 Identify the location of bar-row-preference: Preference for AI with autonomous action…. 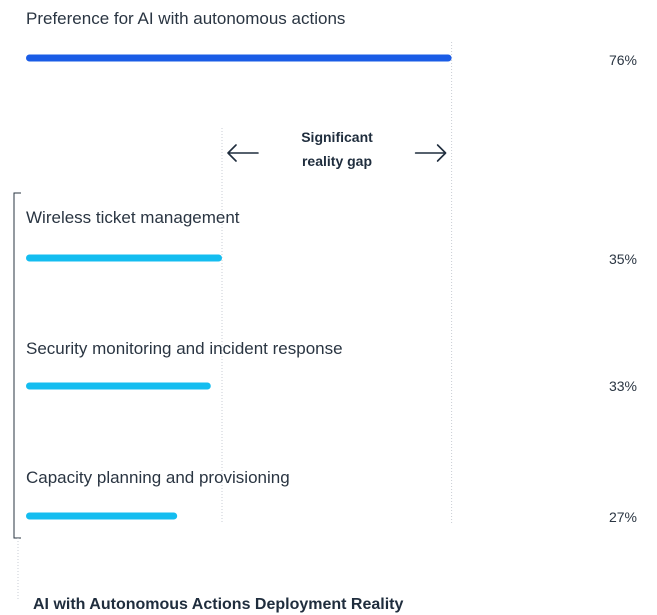
(331, 38).